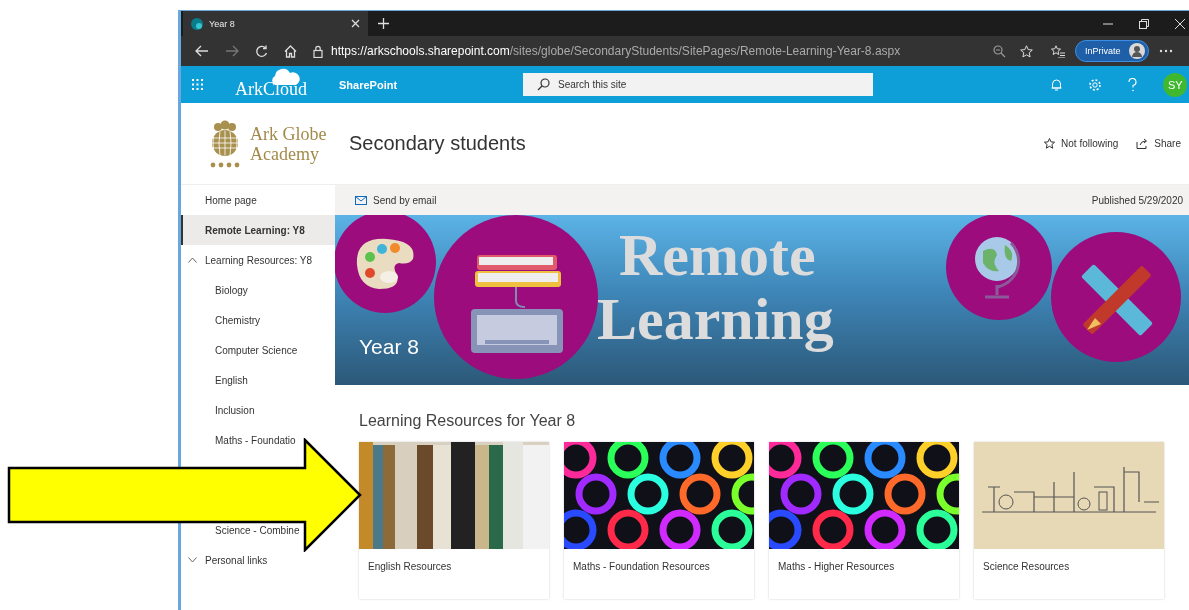 The height and width of the screenshot is (610, 1189). Describe the element at coordinates (715, 319) in the screenshot. I see `banner-heading: Learning` at that location.